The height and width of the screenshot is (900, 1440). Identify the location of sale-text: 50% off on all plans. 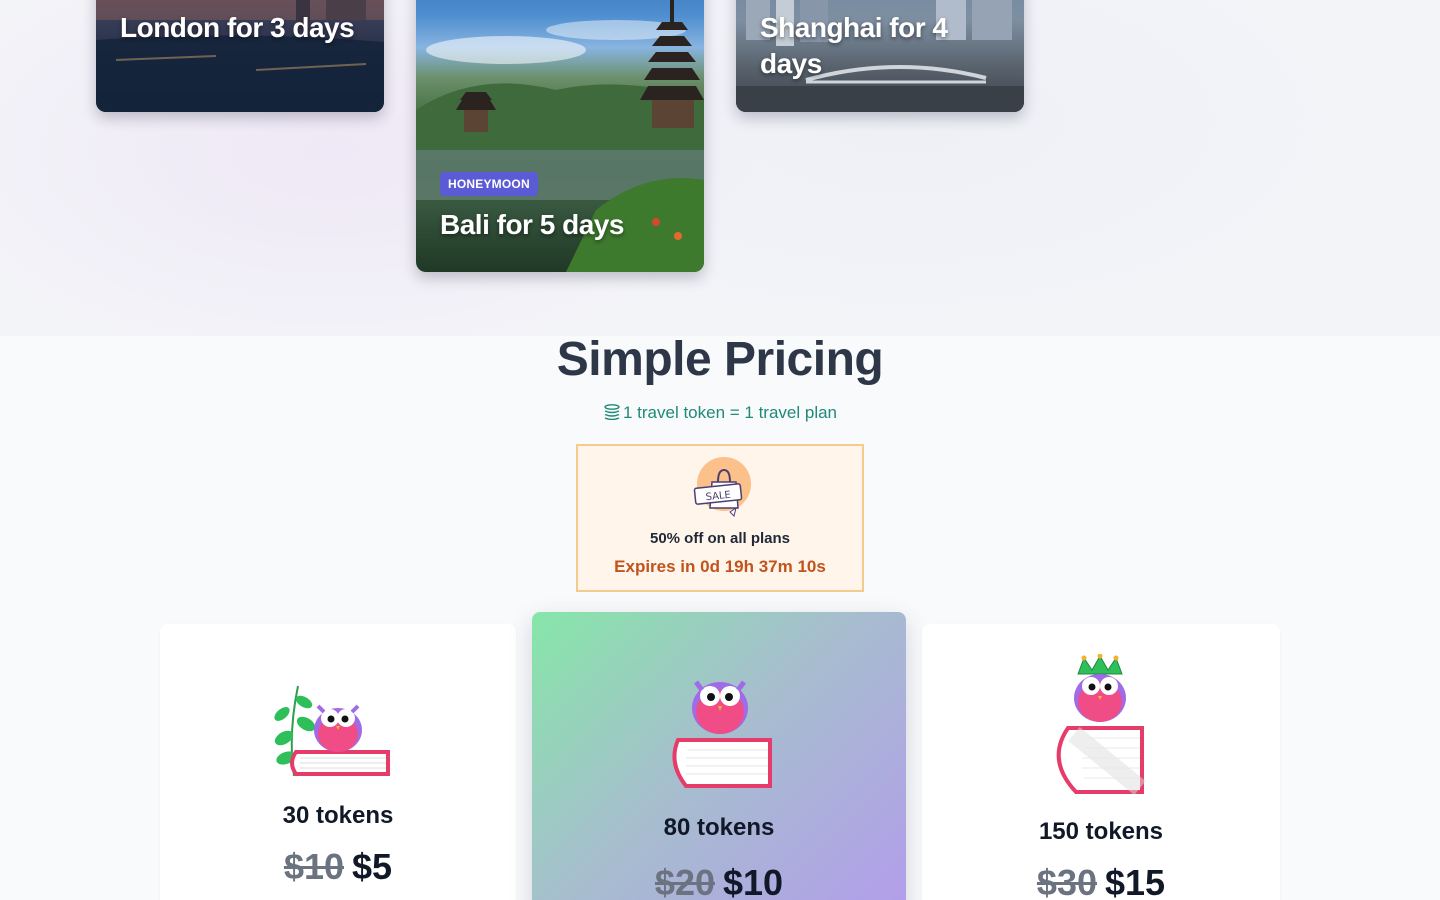
(720, 538).